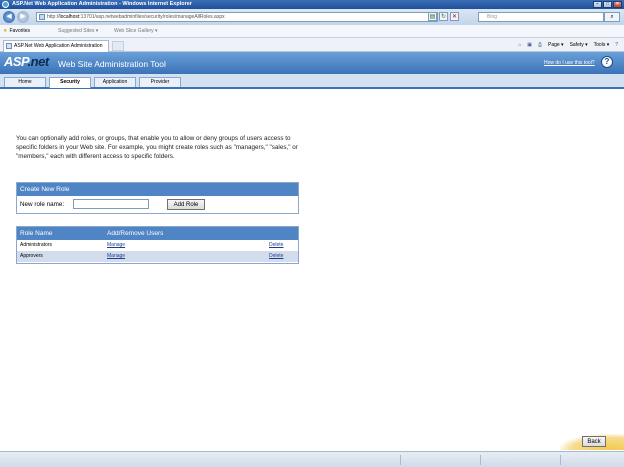 This screenshot has width=624, height=467. Describe the element at coordinates (16, 31) in the screenshot. I see `favorites-button: Favorites` at that location.